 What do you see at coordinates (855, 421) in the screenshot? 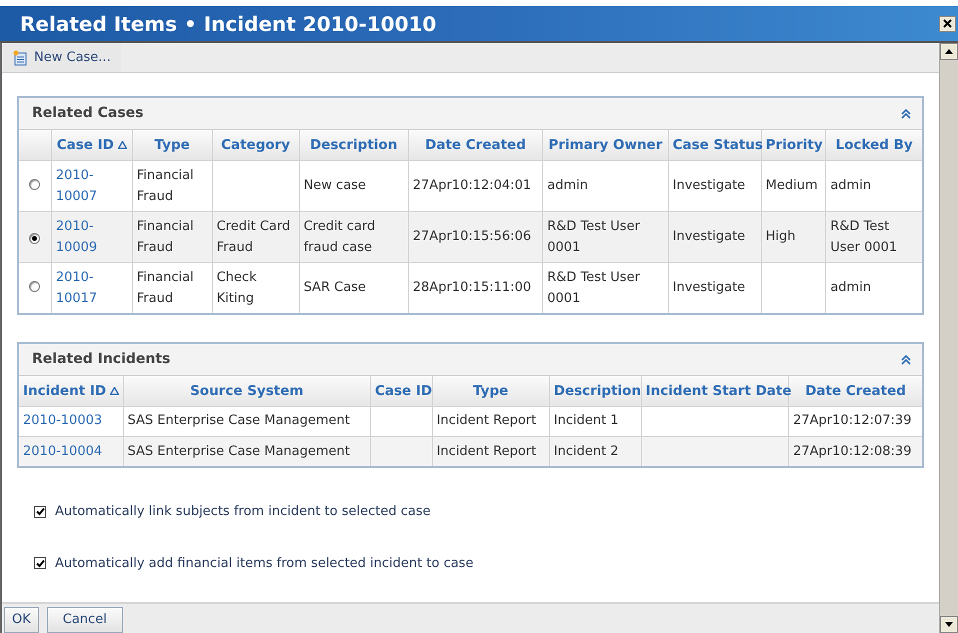
I see `table-cell: 27Apr10:12:07:39` at bounding box center [855, 421].